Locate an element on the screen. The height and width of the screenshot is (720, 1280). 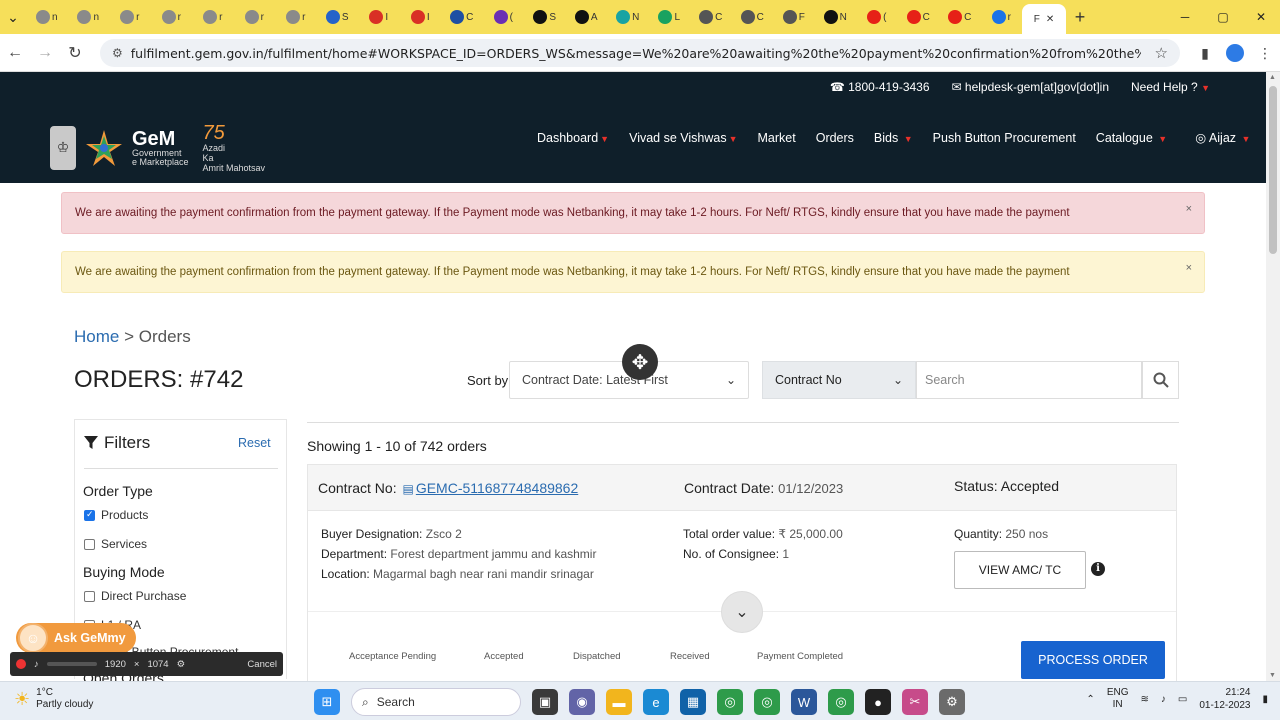
search-button is located at coordinates (1160, 380).